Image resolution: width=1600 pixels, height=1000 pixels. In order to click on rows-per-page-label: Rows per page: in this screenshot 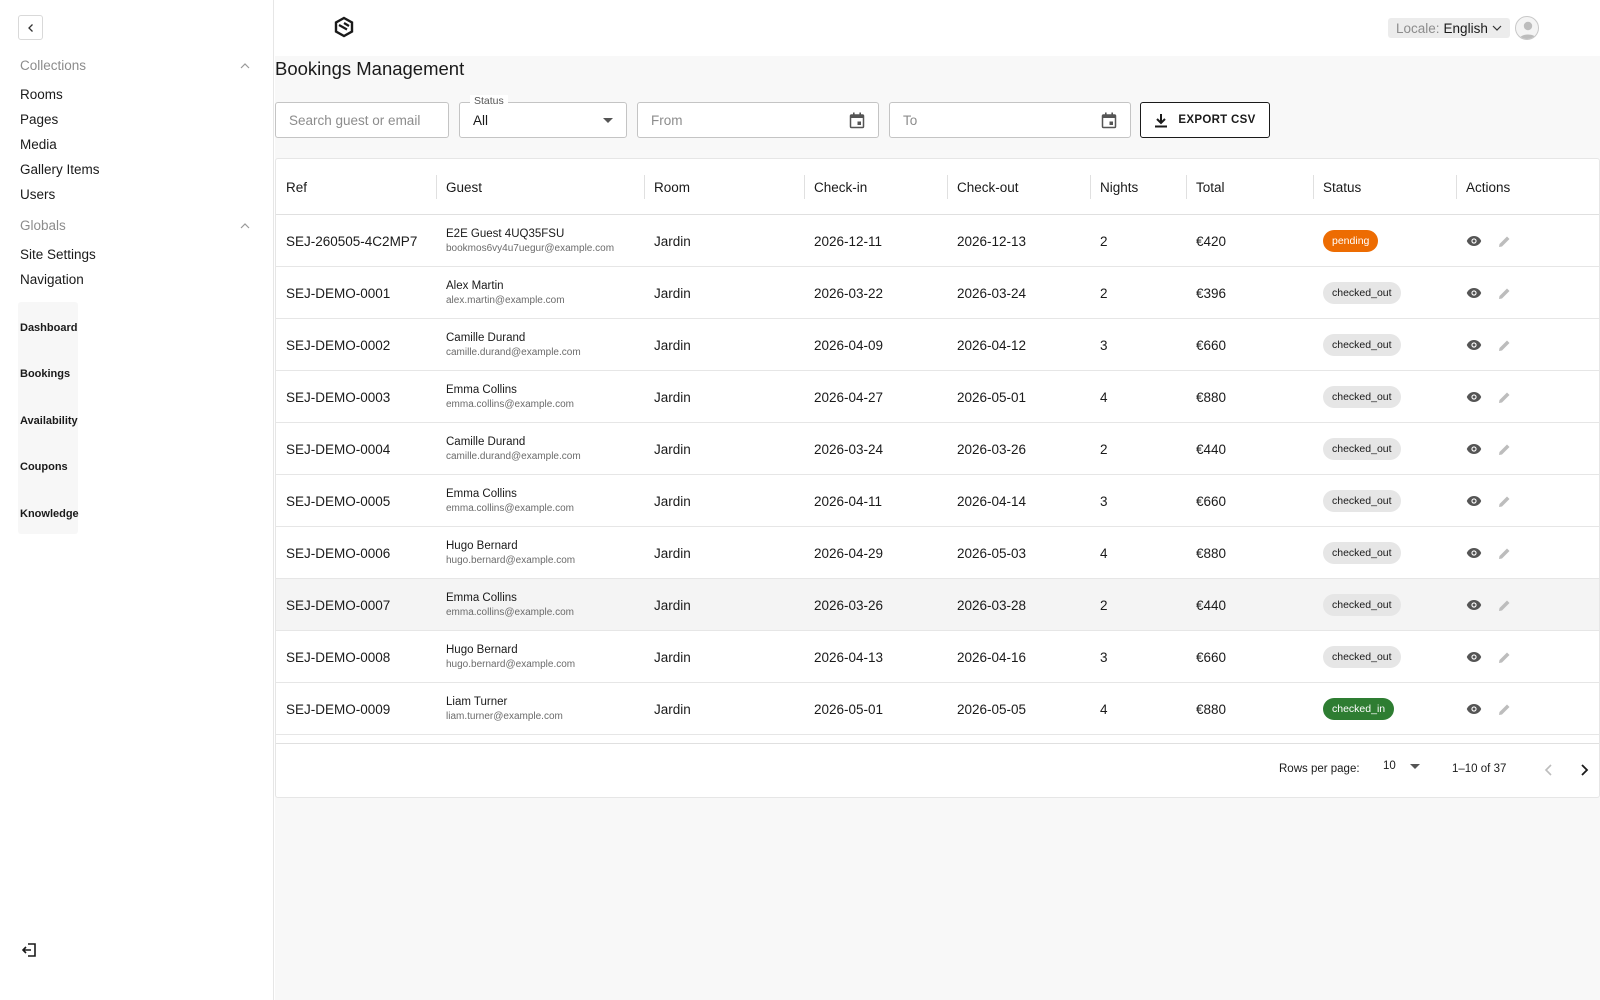, I will do `click(1319, 769)`.